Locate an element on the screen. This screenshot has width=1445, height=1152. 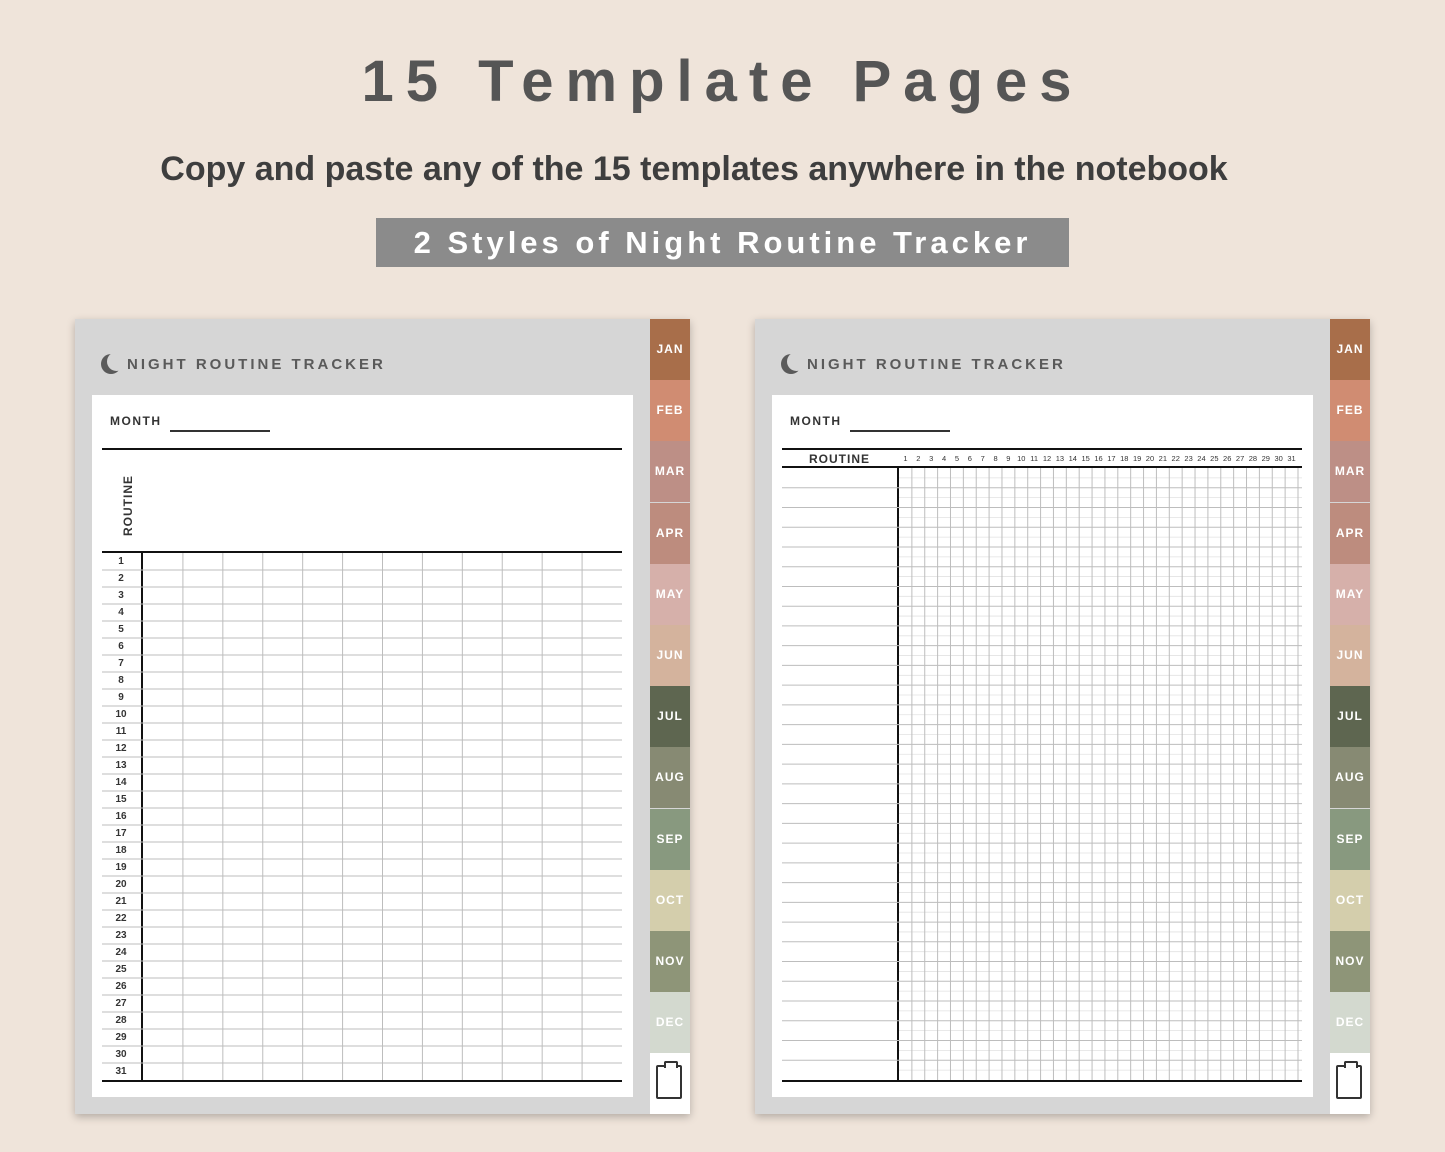
day-number: 19 is located at coordinates (121, 867).